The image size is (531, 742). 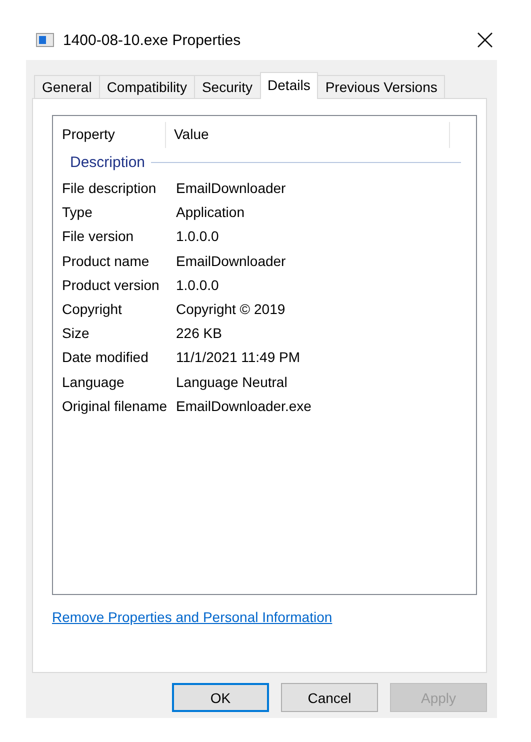 What do you see at coordinates (92, 309) in the screenshot?
I see `property-name: Copyright` at bounding box center [92, 309].